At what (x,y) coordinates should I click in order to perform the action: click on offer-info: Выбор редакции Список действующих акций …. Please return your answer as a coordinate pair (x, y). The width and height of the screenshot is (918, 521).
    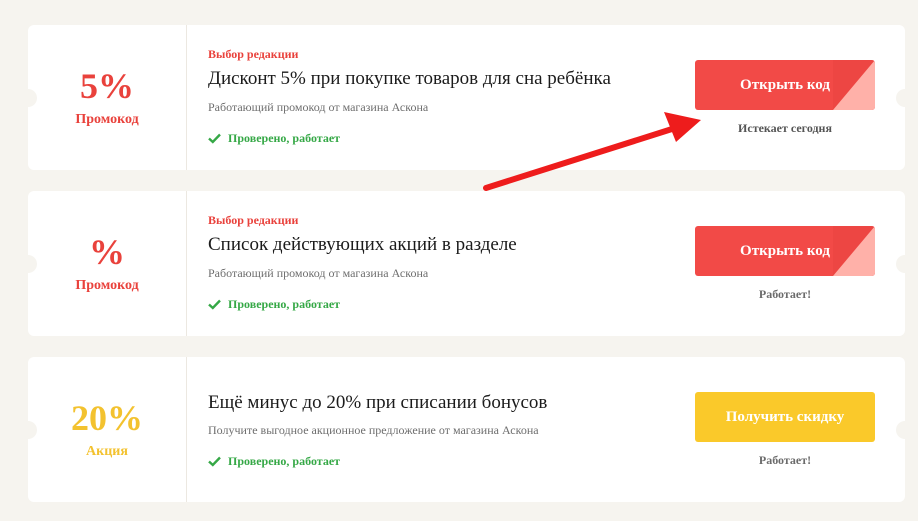
    Looking at the image, I should click on (443, 263).